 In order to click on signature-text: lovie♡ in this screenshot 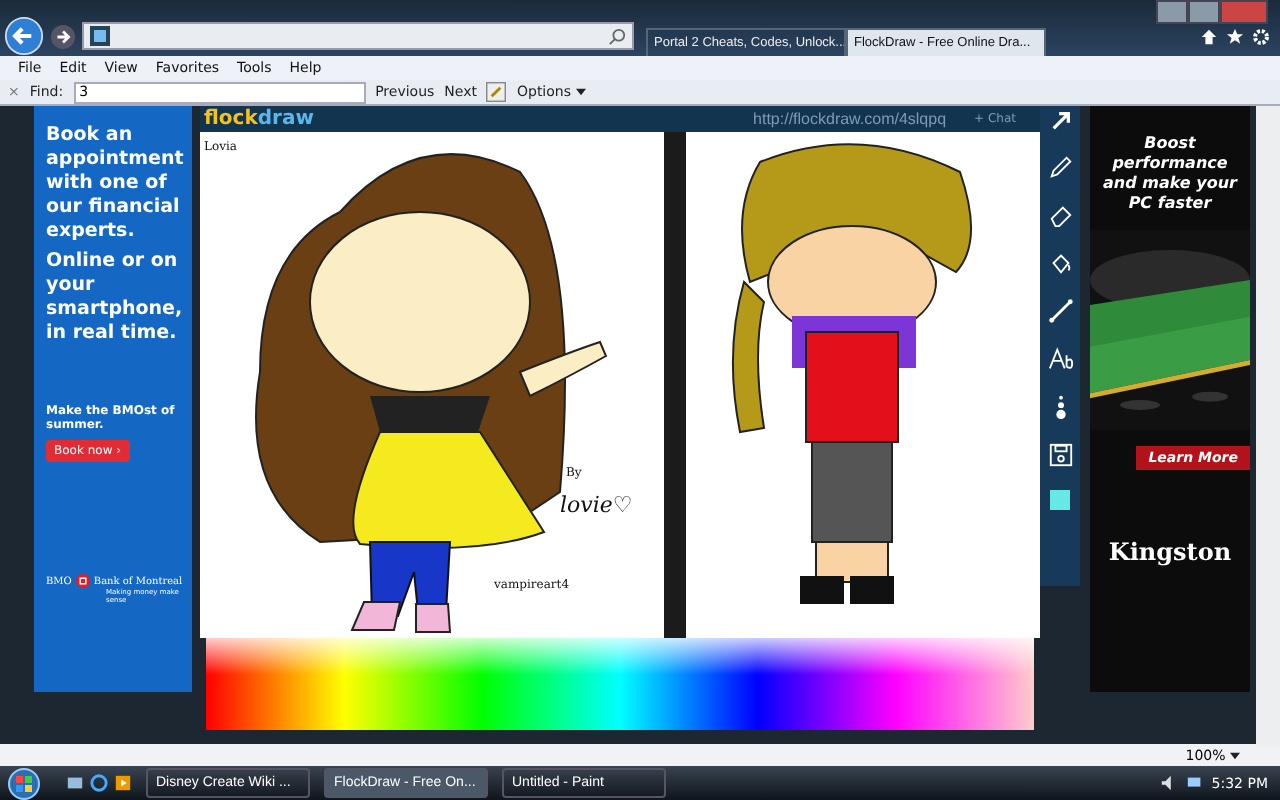, I will do `click(596, 505)`.